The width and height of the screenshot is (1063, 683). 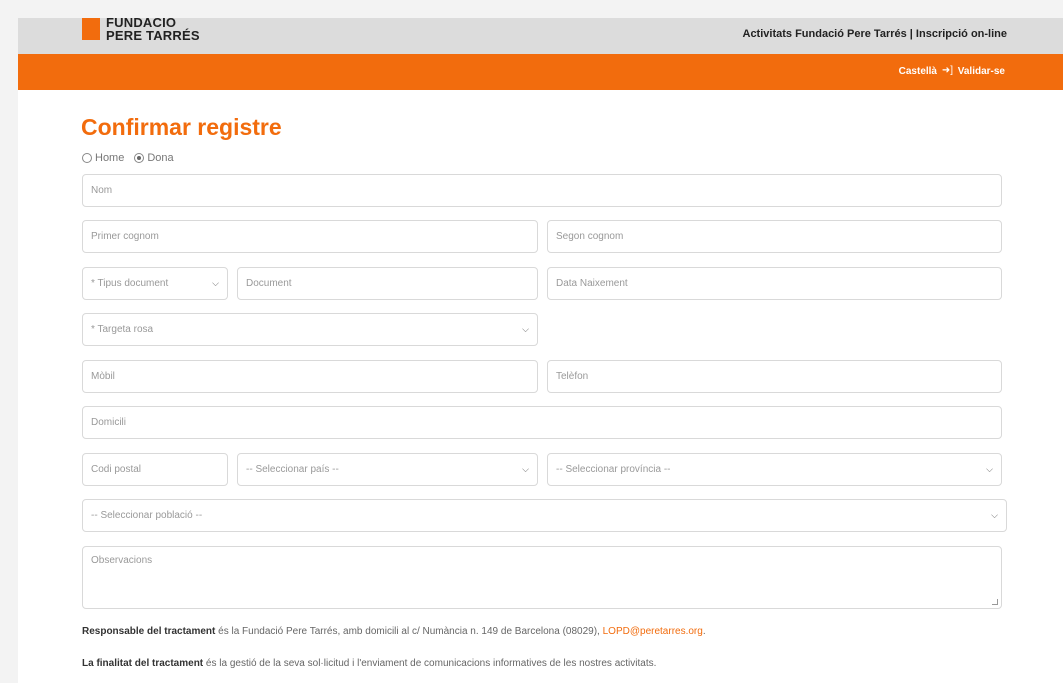 I want to click on tipus-document-select: * Tipus document ⌵, so click(x=155, y=283).